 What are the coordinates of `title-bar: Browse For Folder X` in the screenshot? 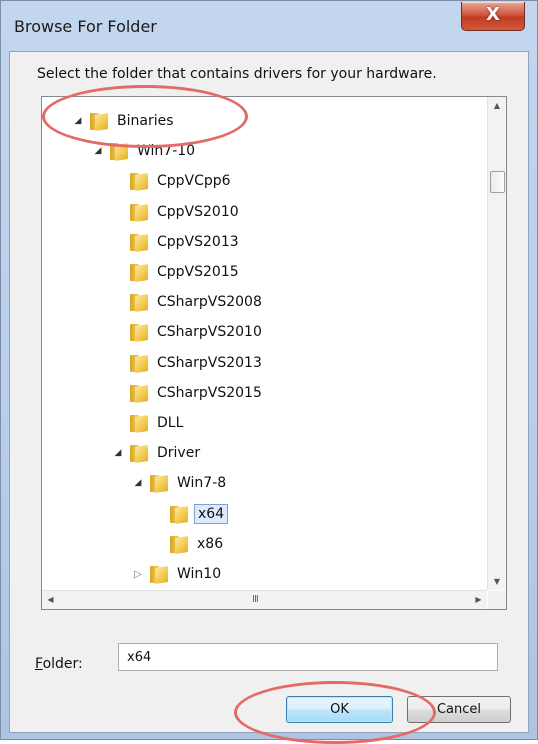 It's located at (269, 26).